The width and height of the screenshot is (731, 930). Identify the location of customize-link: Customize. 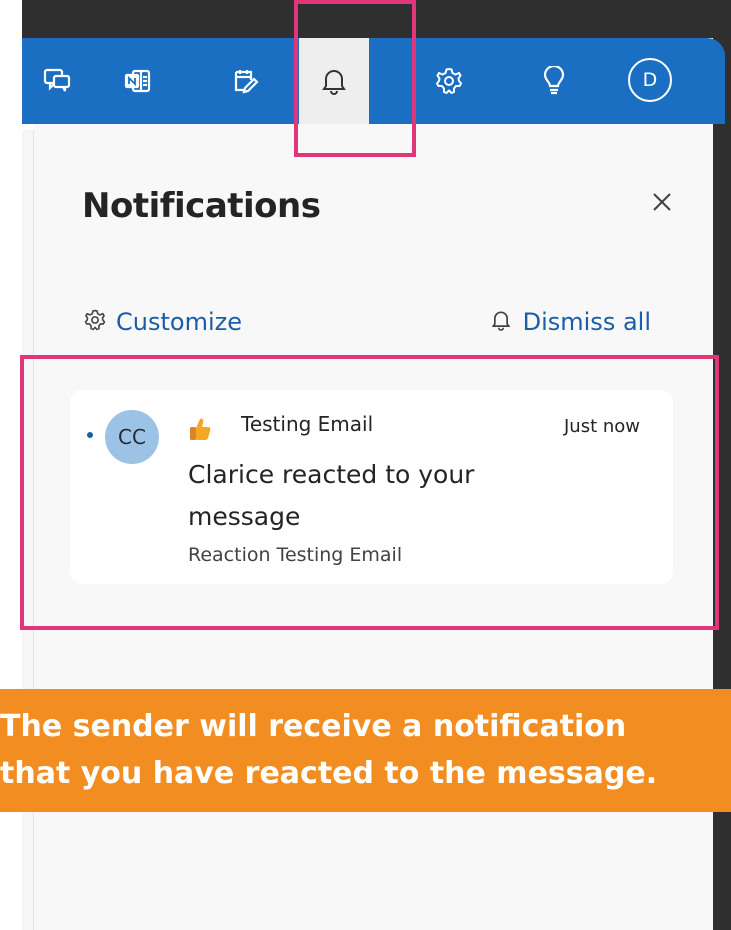
(163, 322).